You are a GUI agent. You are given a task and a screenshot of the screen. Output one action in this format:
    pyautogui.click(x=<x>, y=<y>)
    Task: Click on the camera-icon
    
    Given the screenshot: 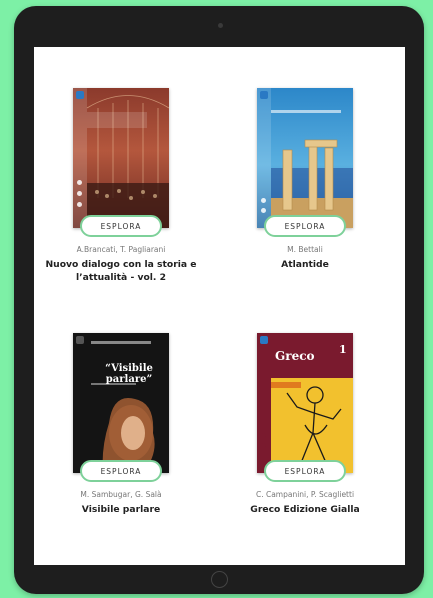 What is the action you would take?
    pyautogui.click(x=220, y=25)
    